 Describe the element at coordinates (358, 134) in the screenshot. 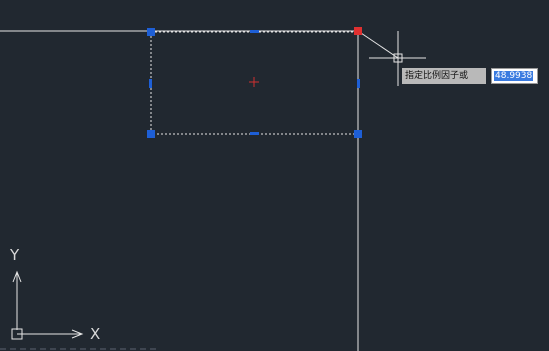

I see `grip-bottom-right` at that location.